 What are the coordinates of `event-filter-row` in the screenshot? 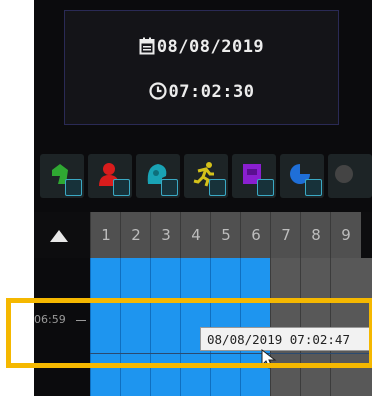 It's located at (203, 176).